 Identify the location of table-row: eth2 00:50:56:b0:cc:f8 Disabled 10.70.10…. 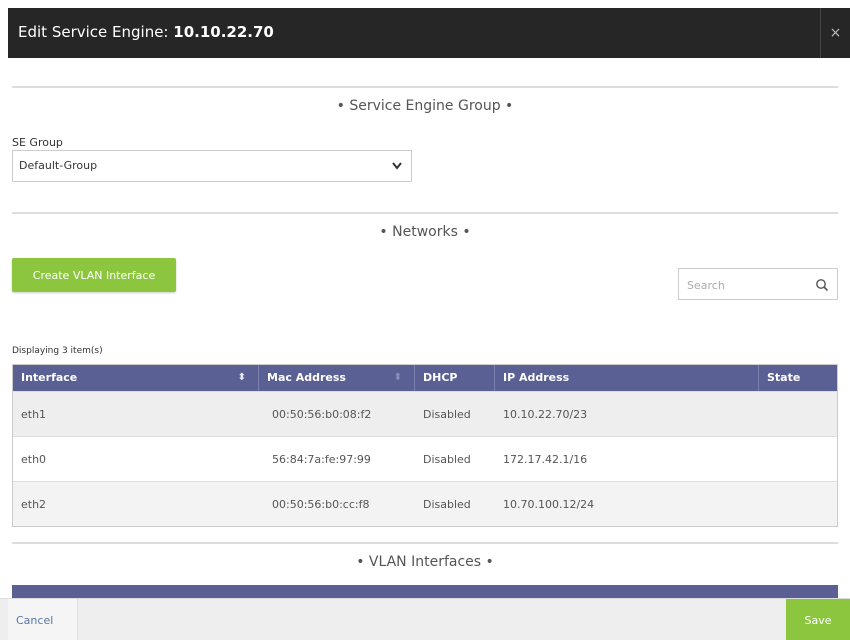
(425, 503).